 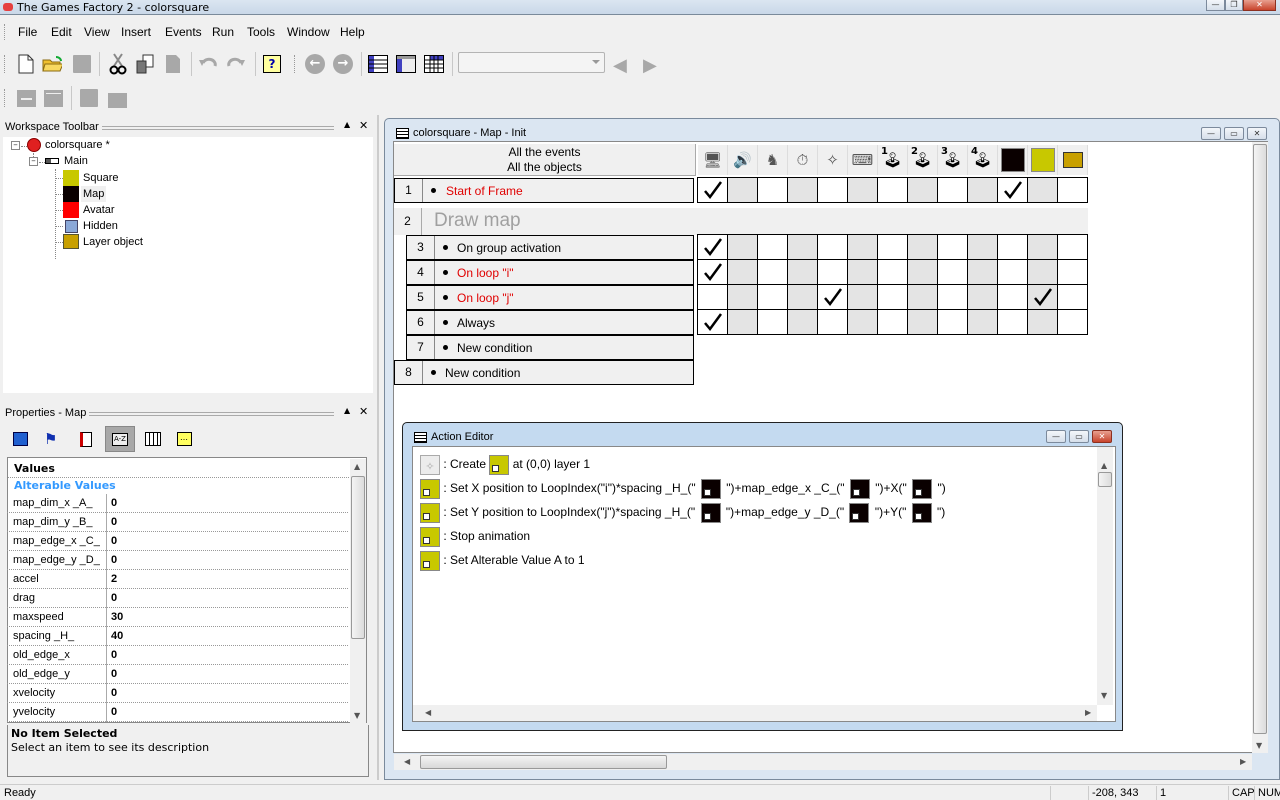 I want to click on mdi-close-button: ✕, so click(x=1257, y=133).